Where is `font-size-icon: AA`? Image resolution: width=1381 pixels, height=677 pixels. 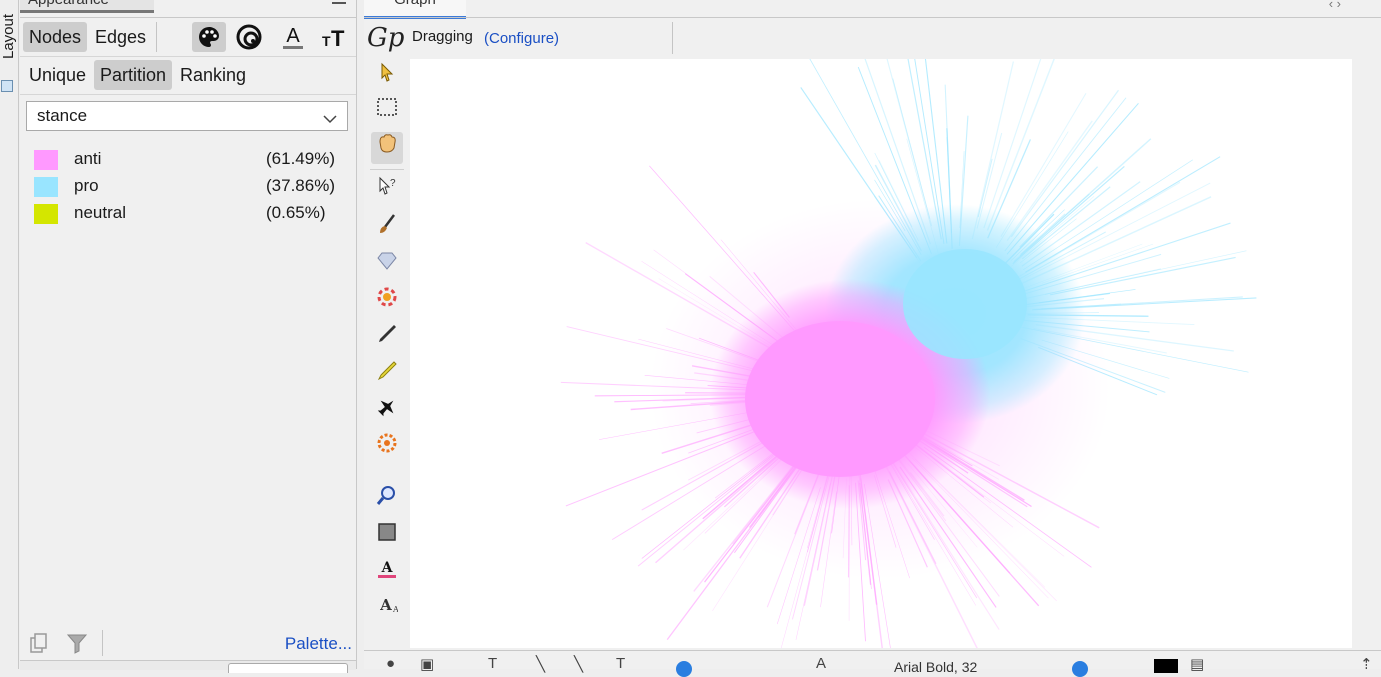
font-size-icon: AA is located at coordinates (387, 610).